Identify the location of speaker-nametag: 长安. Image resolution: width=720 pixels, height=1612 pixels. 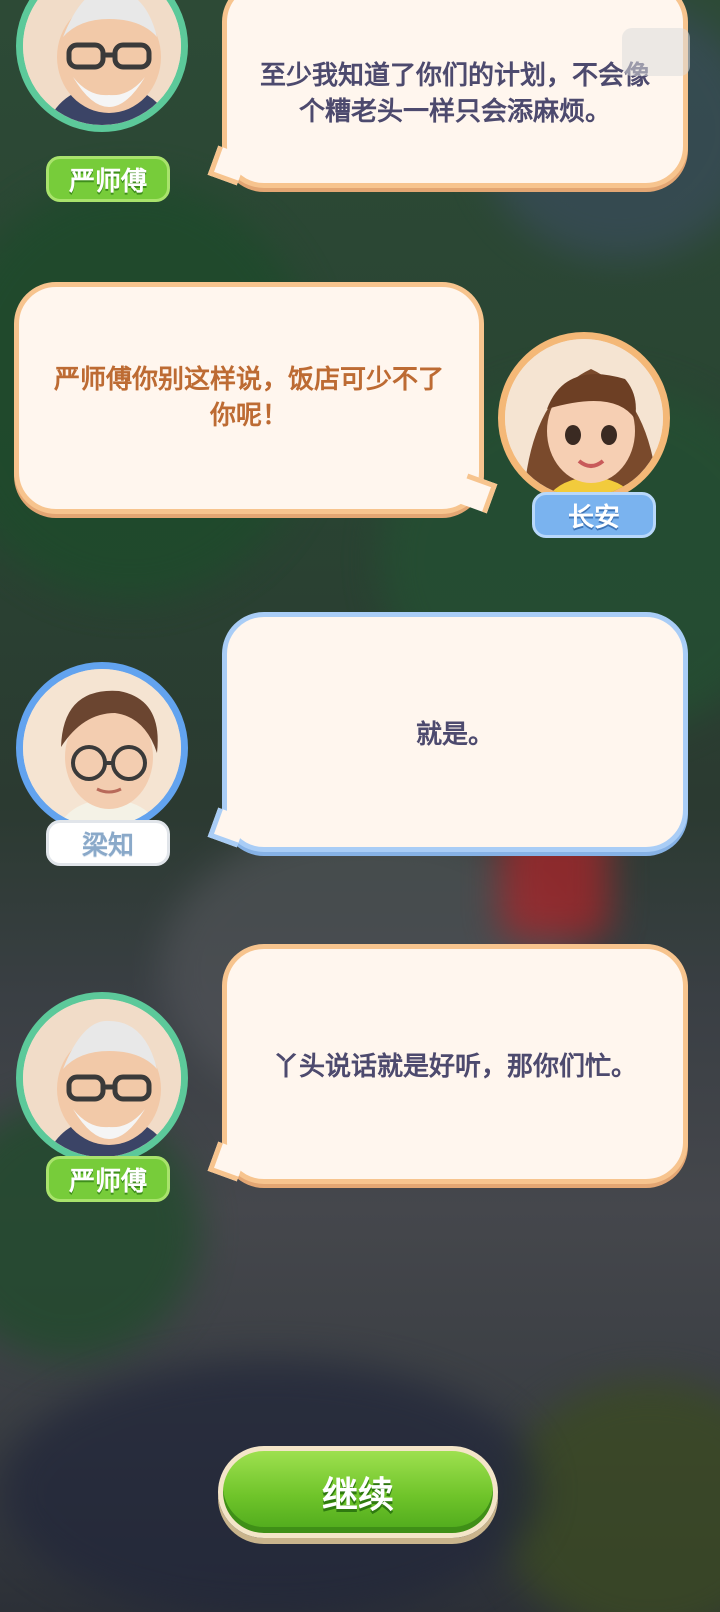
(594, 515).